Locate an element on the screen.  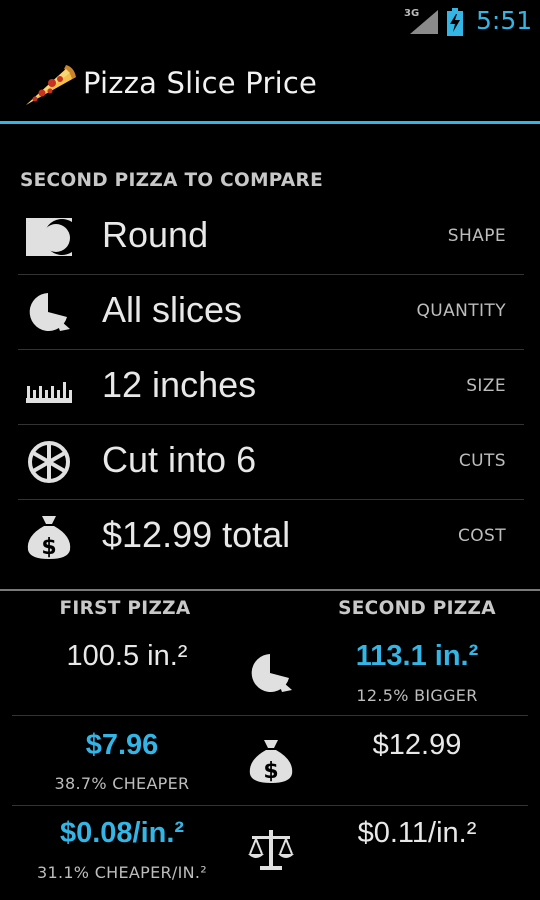
size-label: SIZE is located at coordinates (486, 386).